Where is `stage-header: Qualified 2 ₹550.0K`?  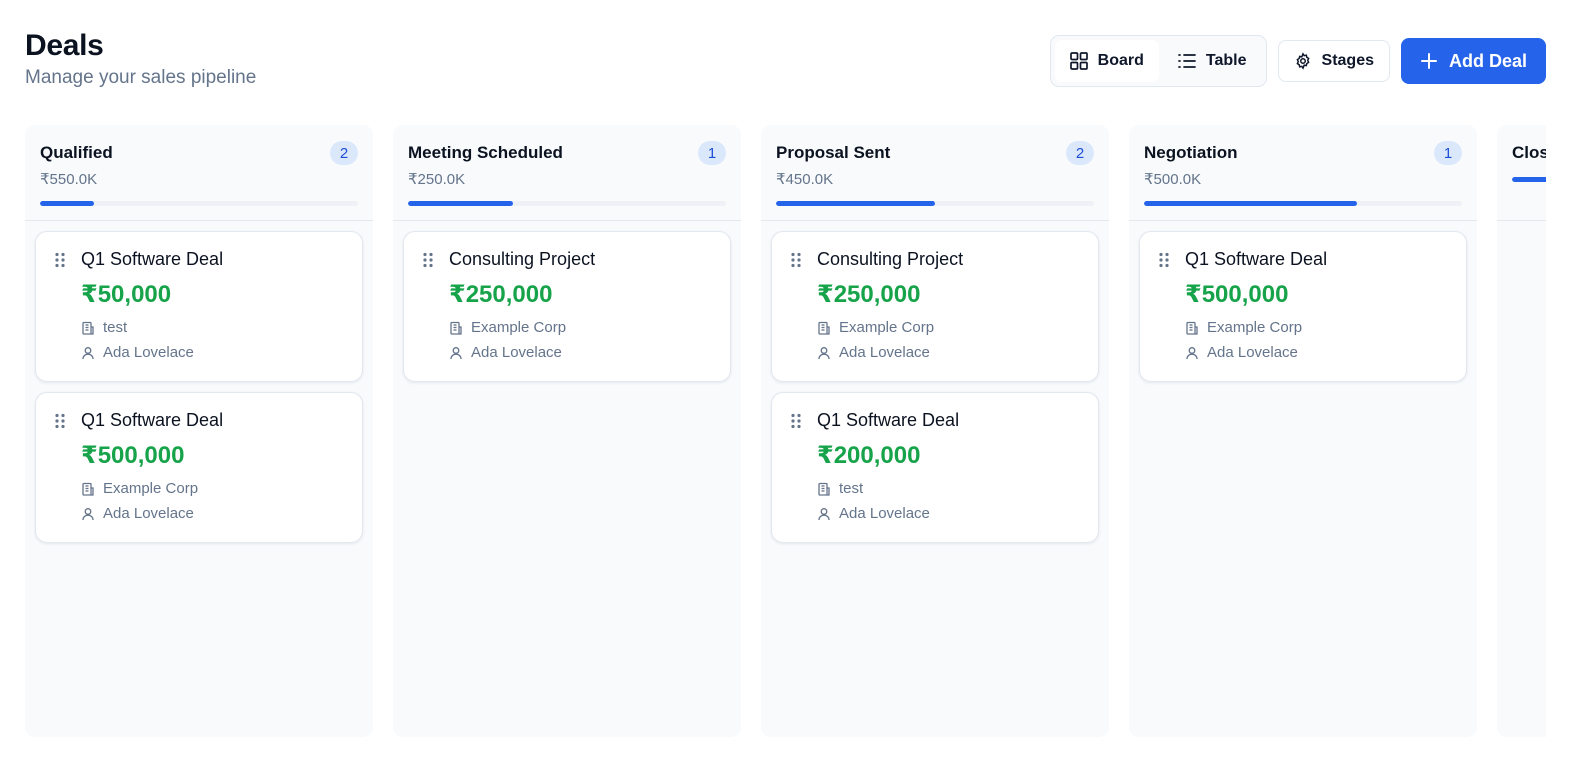 stage-header: Qualified 2 ₹550.0K is located at coordinates (199, 173).